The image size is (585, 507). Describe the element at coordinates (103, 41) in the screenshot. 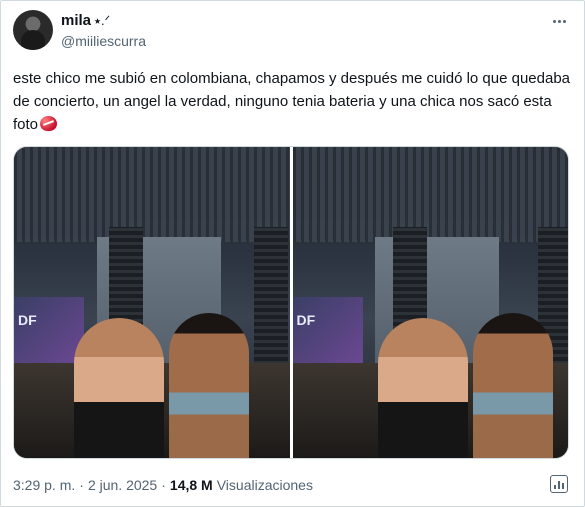

I see `user-handle: @miiliescurra` at that location.